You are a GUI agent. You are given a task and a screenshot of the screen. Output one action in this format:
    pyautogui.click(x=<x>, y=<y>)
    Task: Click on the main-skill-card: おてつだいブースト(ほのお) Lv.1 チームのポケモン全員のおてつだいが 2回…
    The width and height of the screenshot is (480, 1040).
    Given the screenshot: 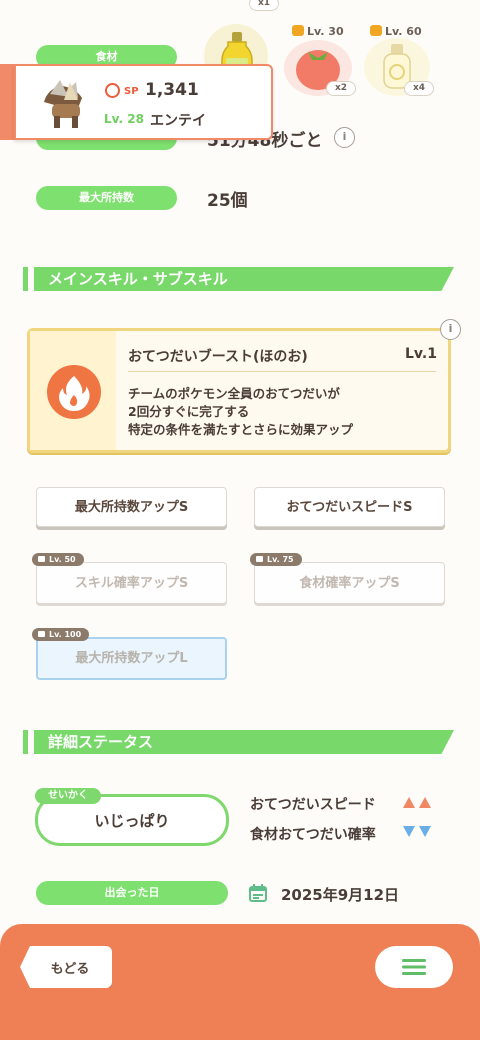 What is the action you would take?
    pyautogui.click(x=239, y=390)
    